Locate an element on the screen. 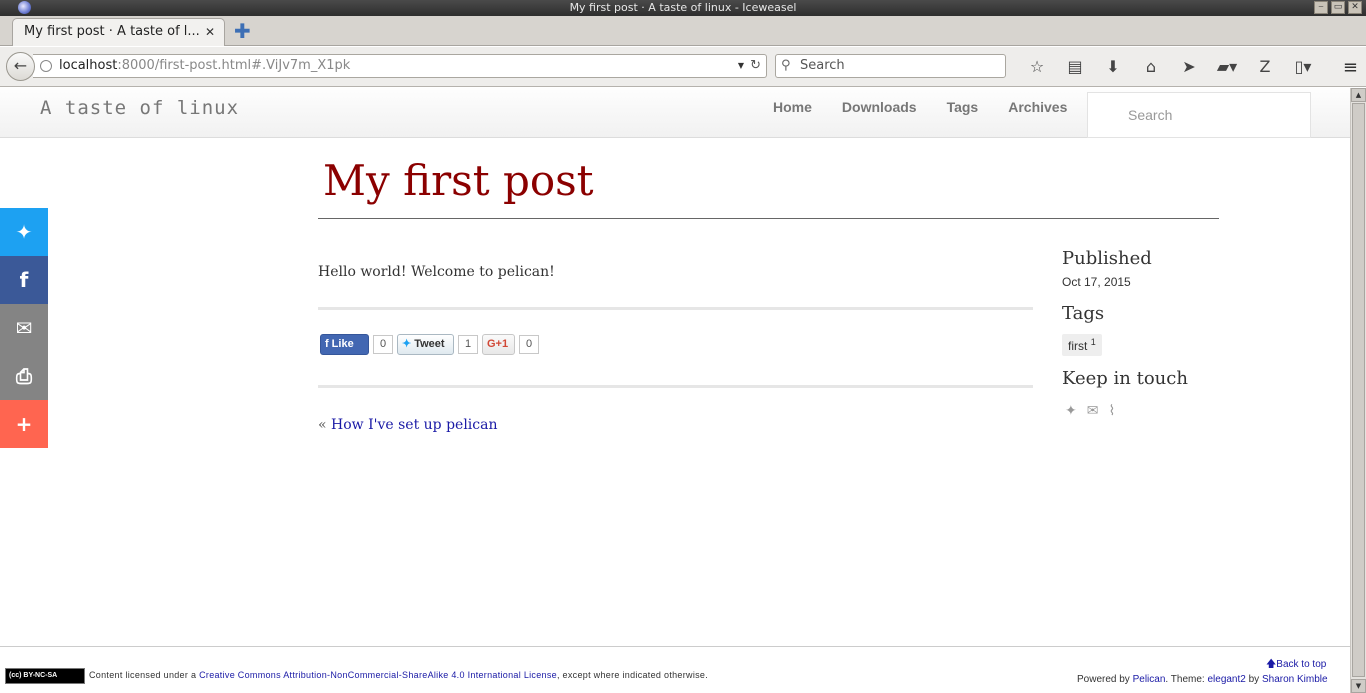  tweet-button: ✦ Tweet is located at coordinates (425, 344).